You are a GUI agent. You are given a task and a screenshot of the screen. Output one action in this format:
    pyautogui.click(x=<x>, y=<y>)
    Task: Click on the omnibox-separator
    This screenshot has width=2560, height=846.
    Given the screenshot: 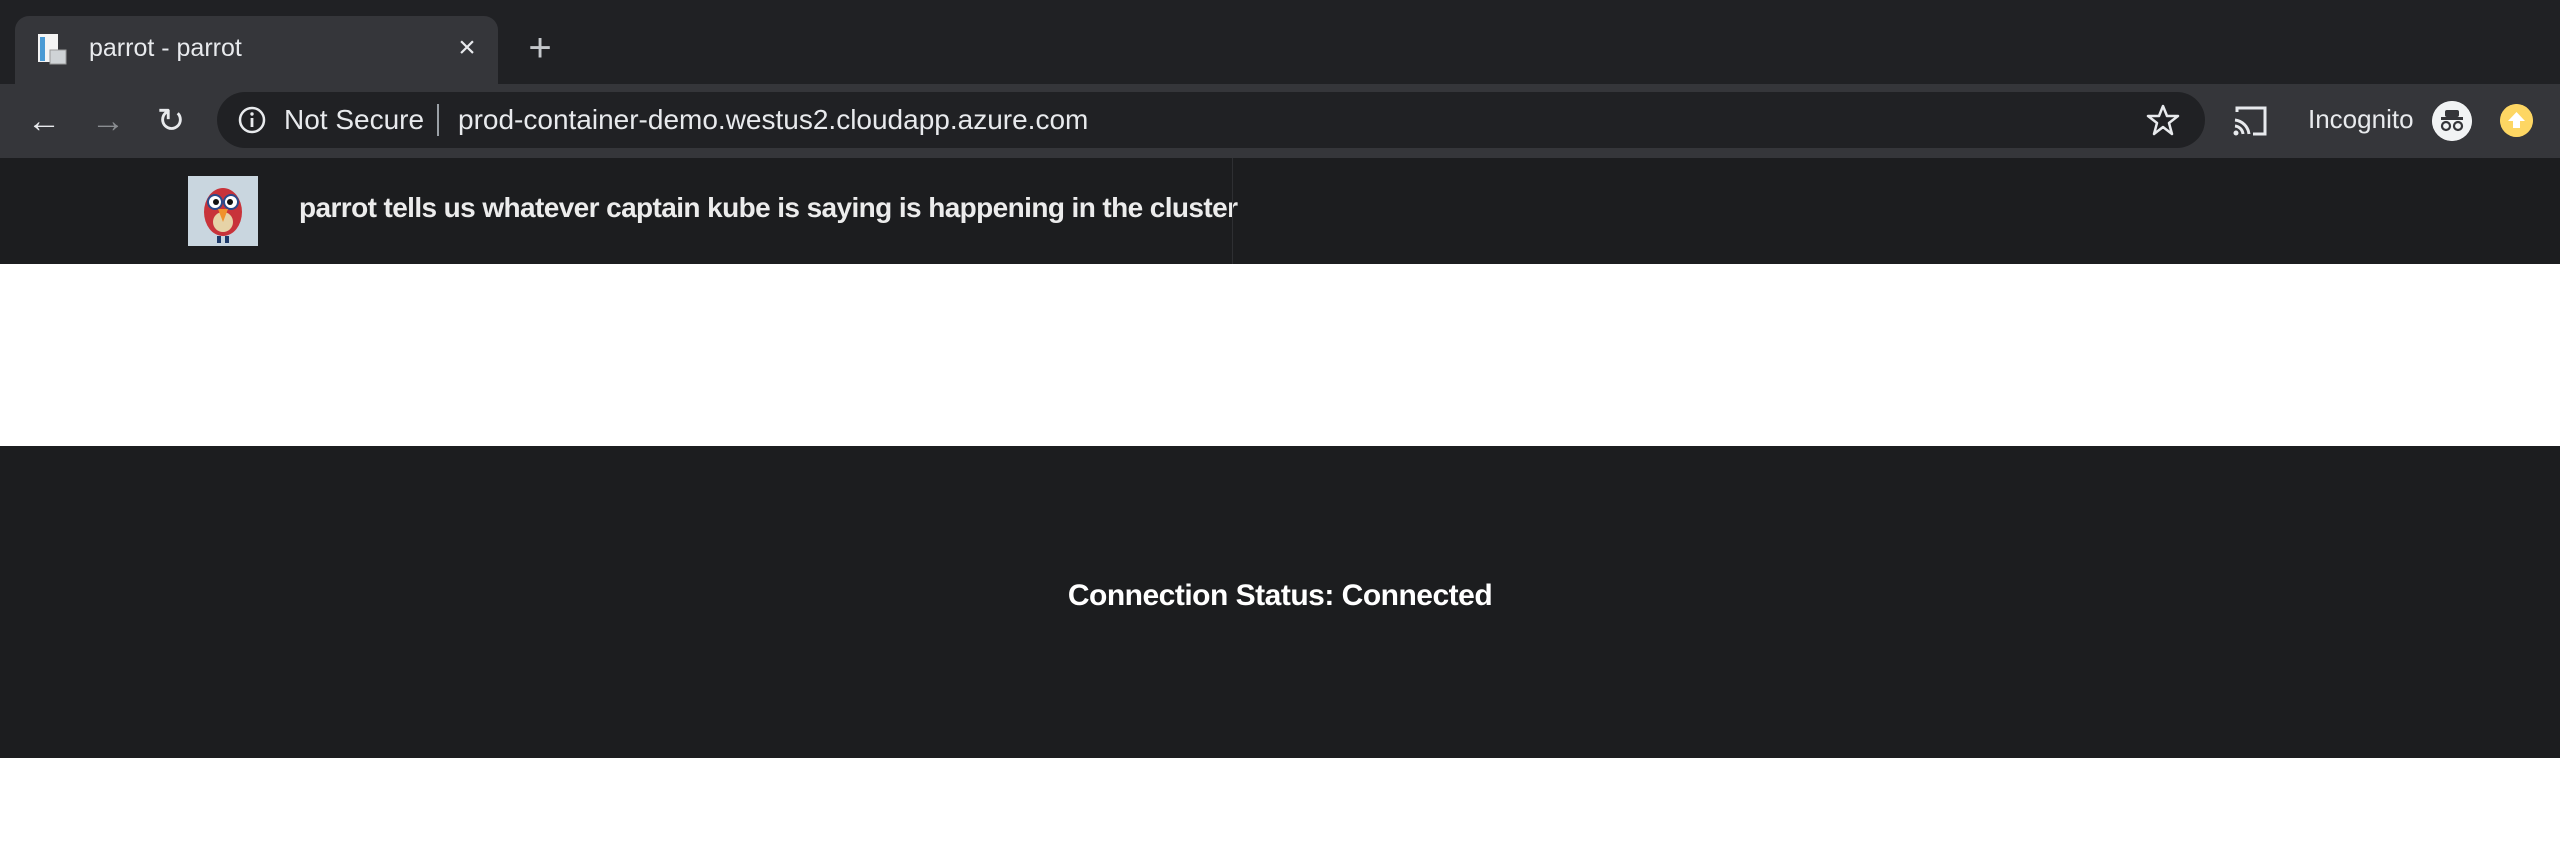 What is the action you would take?
    pyautogui.click(x=438, y=120)
    